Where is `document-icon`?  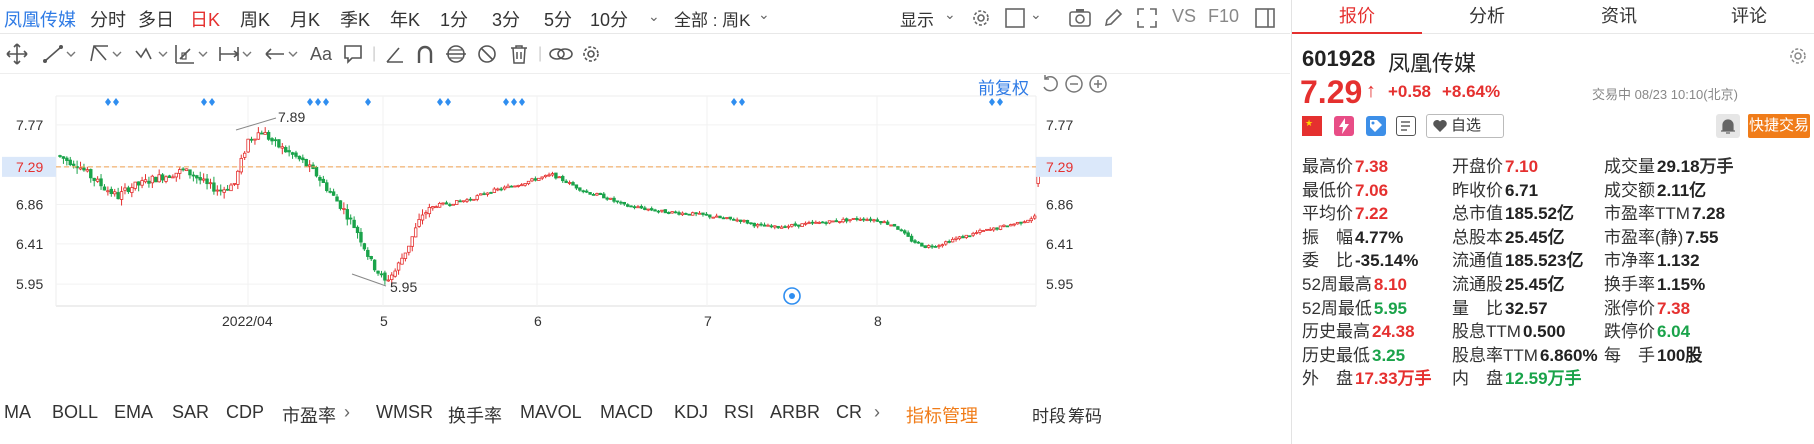 document-icon is located at coordinates (1406, 126).